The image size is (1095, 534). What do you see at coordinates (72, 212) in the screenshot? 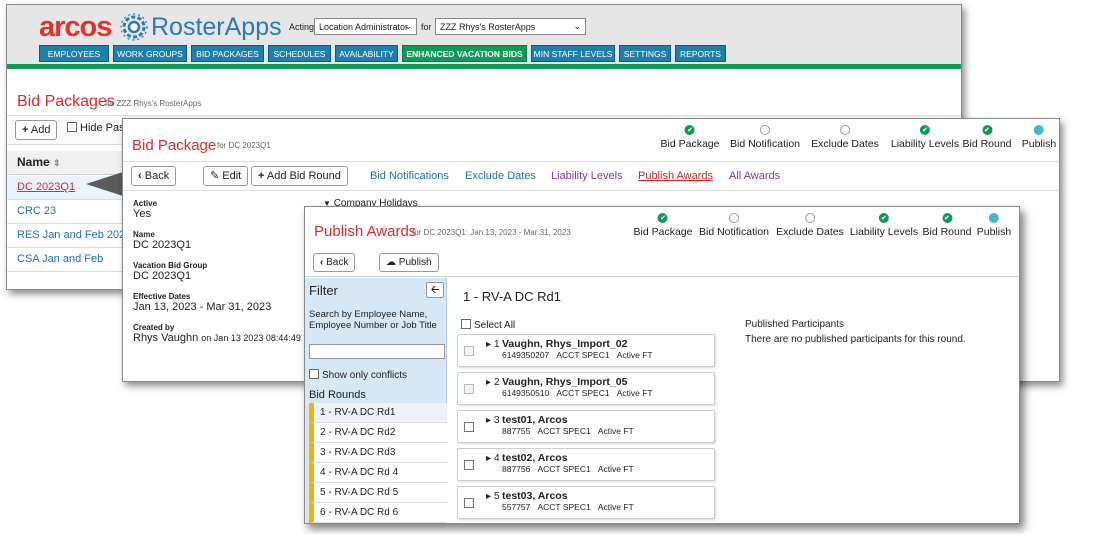
I see `table-row: CRC 23` at bounding box center [72, 212].